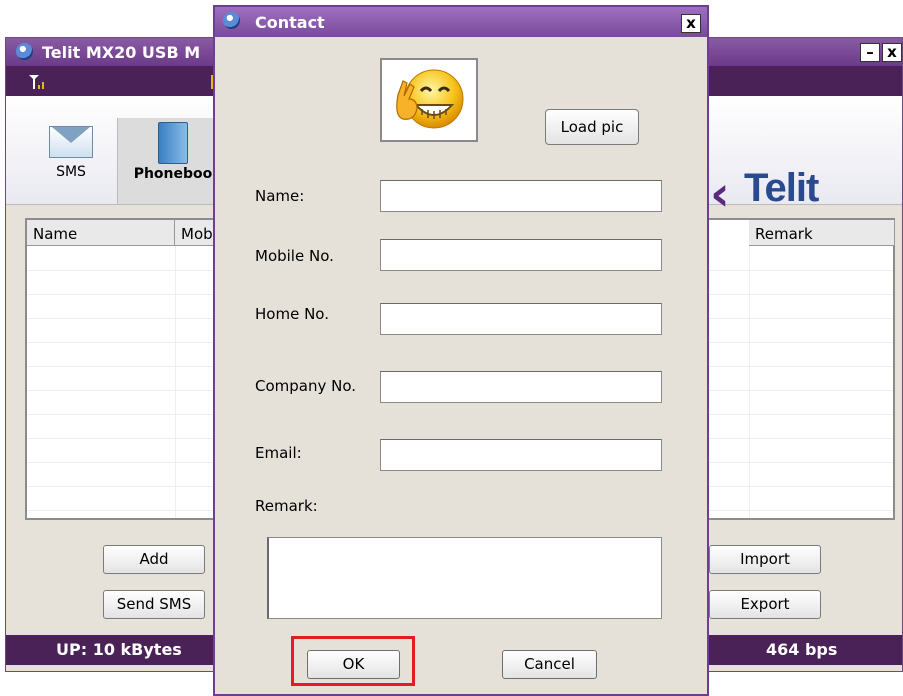  What do you see at coordinates (822, 233) in the screenshot?
I see `column-header-remark: Remark` at bounding box center [822, 233].